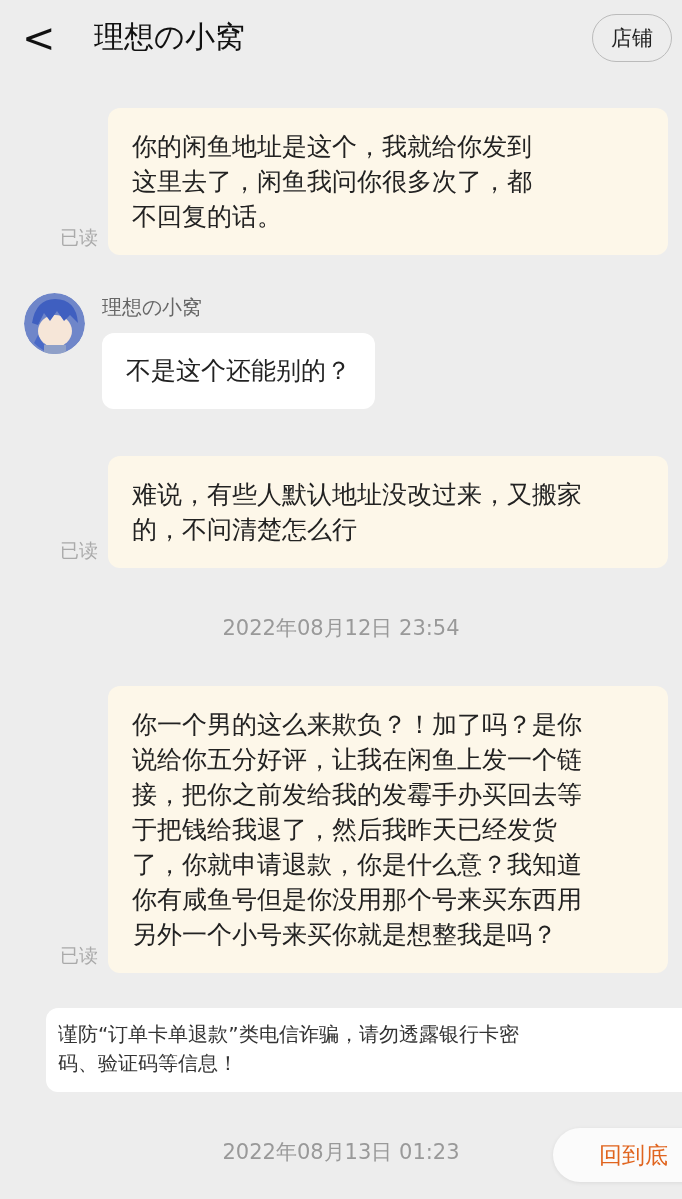 The height and width of the screenshot is (1199, 682). Describe the element at coordinates (357, 830) in the screenshot. I see `sent-message: 你一个男的这么来欺负？！加了吗？是你说给你五分好评，让我在闲鱼上发一个链接，把你之前发给我的发霉手办买回去等于把钱给我退了，然后我昨天已经发货了，你就申请退款，你是什么意？我知道你有咸鱼号但是你没用那个号来买东西用另外一个小号来买你就是想整我是吗？` at that location.